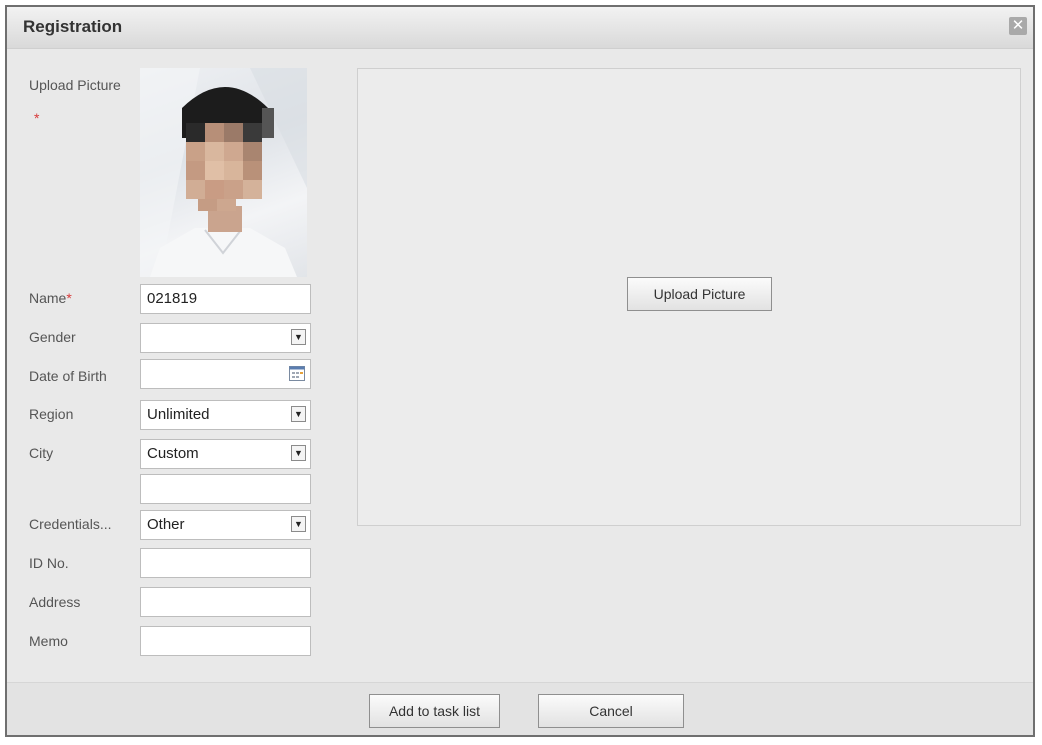 The height and width of the screenshot is (745, 1042). Describe the element at coordinates (52, 337) in the screenshot. I see `gender-label: Gender` at that location.